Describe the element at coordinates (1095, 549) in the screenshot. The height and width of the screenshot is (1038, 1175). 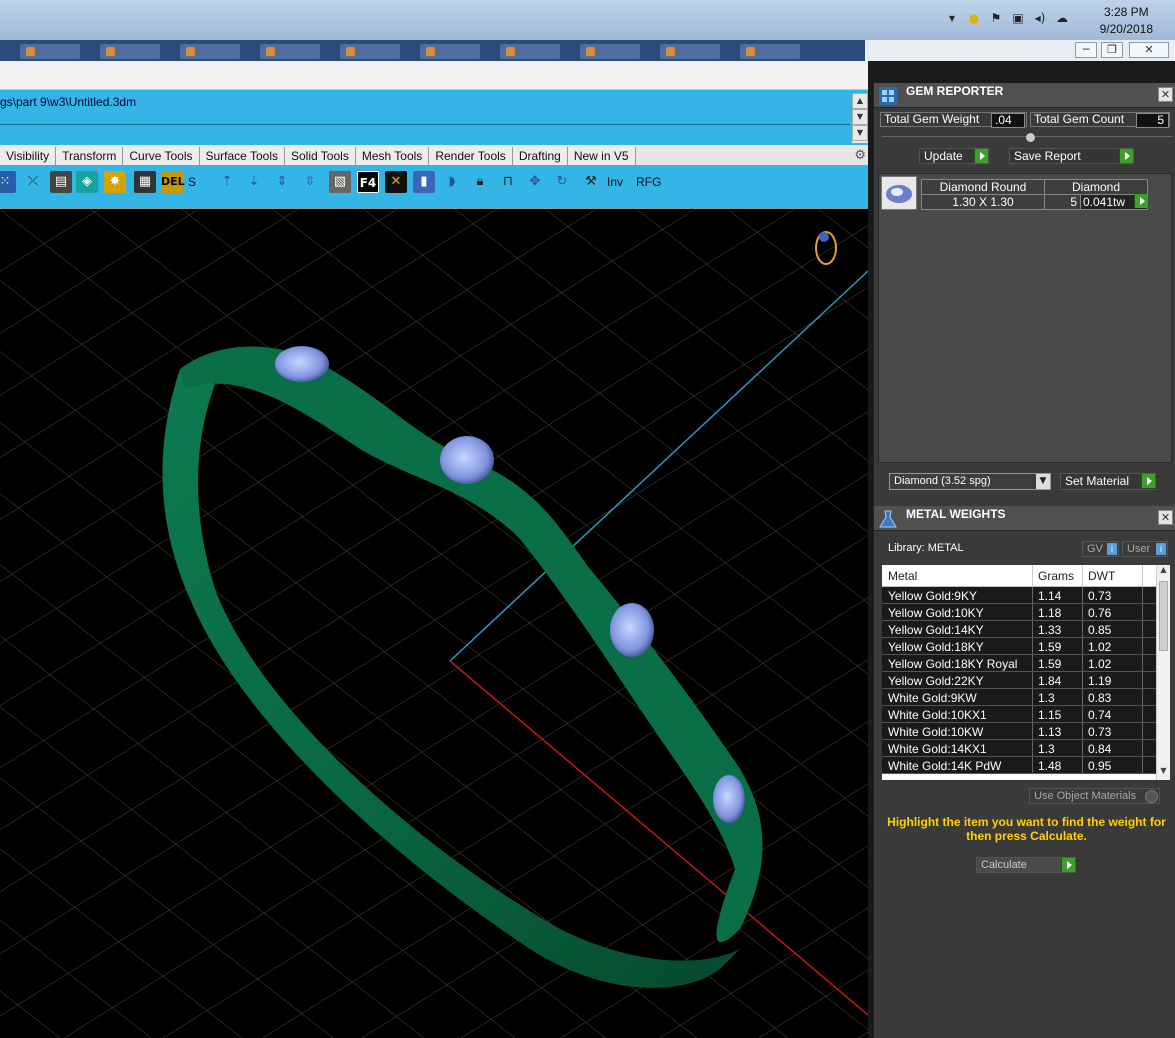
I see `gv-label: GV` at that location.